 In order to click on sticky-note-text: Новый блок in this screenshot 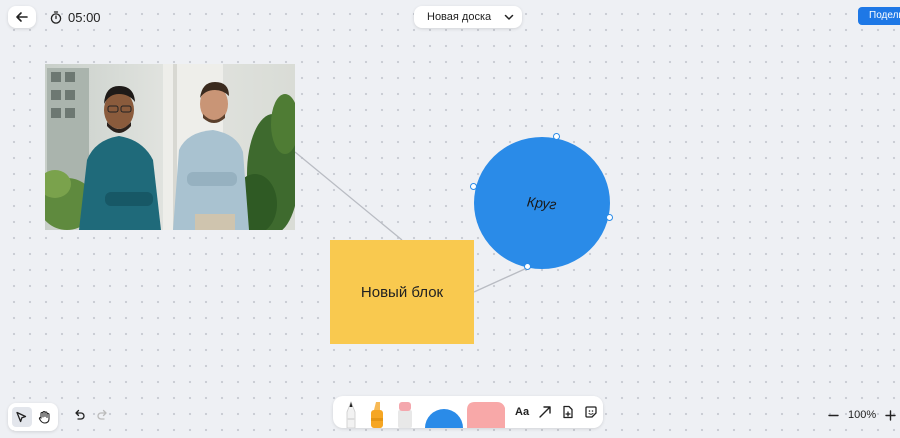, I will do `click(402, 292)`.